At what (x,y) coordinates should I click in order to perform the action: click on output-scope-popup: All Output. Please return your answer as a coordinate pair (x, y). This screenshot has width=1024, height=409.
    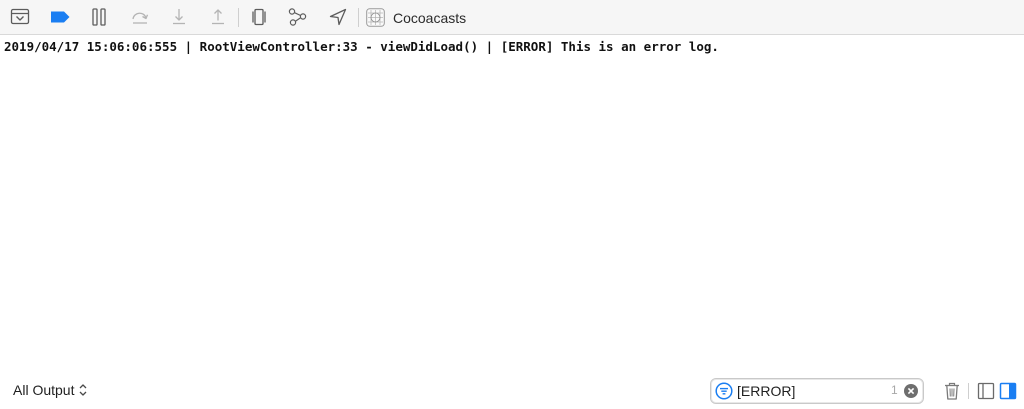
    Looking at the image, I should click on (50, 390).